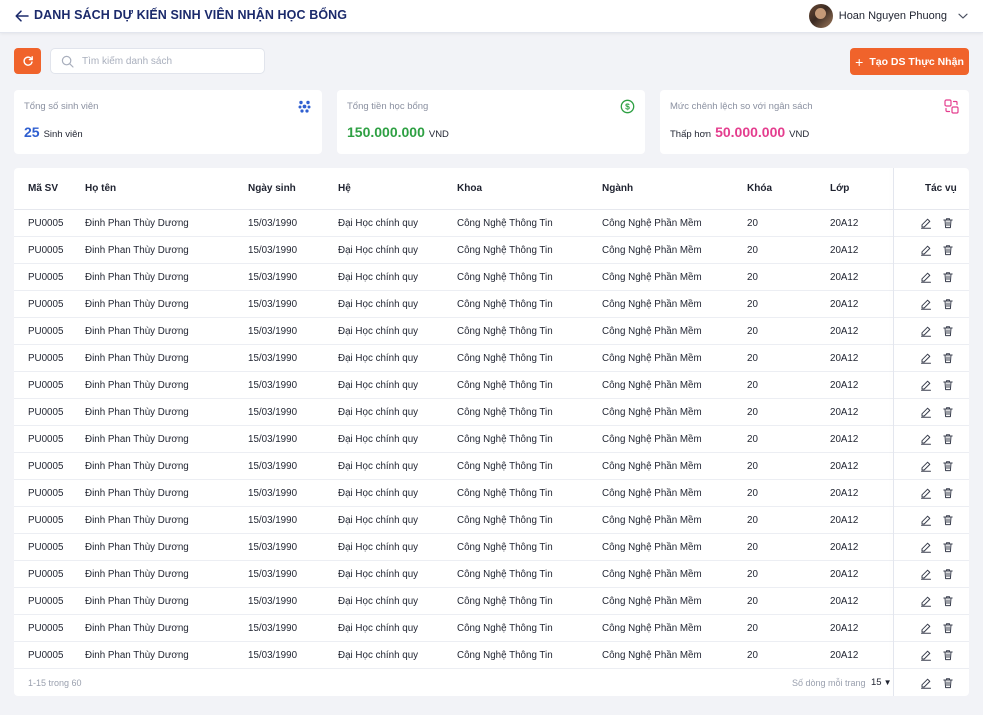  Describe the element at coordinates (100, 188) in the screenshot. I see `col-header-ho-ten: Họ tên` at that location.